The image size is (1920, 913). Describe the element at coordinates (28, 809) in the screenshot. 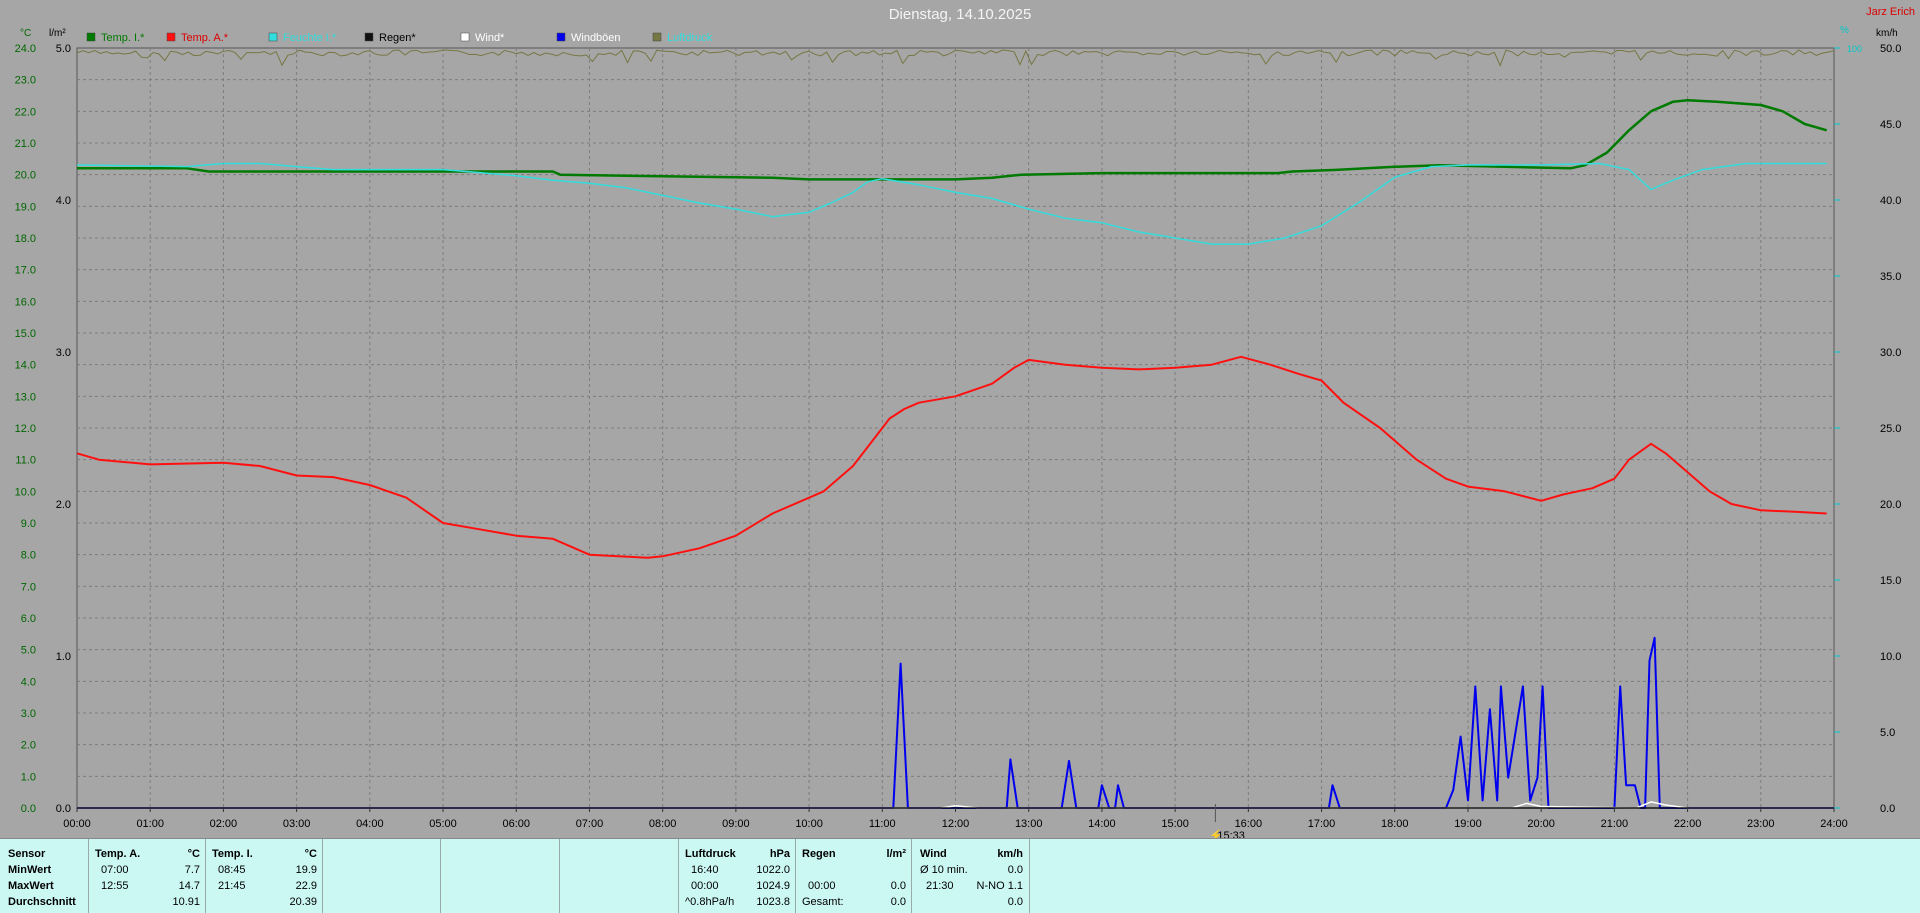

I see `temp-tick-label: 0.0` at that location.